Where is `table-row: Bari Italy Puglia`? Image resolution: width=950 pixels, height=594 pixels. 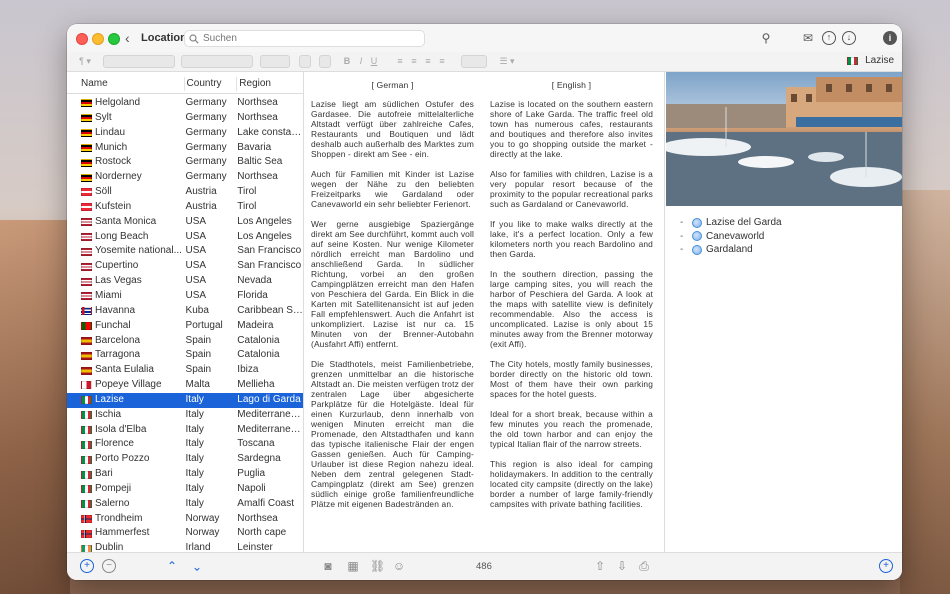 table-row: Bari Italy Puglia is located at coordinates (185, 474).